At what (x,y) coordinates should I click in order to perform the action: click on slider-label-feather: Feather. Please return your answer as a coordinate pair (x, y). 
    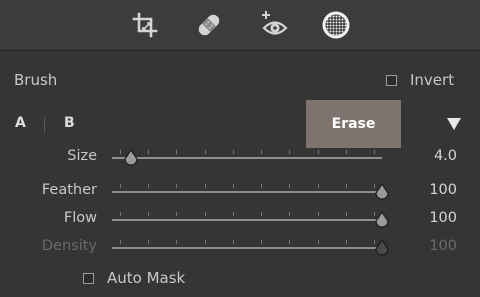
    Looking at the image, I should click on (69, 190).